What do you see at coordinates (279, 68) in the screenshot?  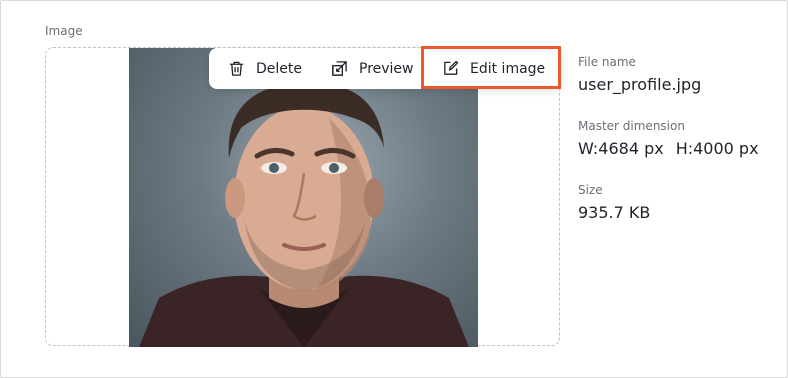 I see `delete-label: Delete` at bounding box center [279, 68].